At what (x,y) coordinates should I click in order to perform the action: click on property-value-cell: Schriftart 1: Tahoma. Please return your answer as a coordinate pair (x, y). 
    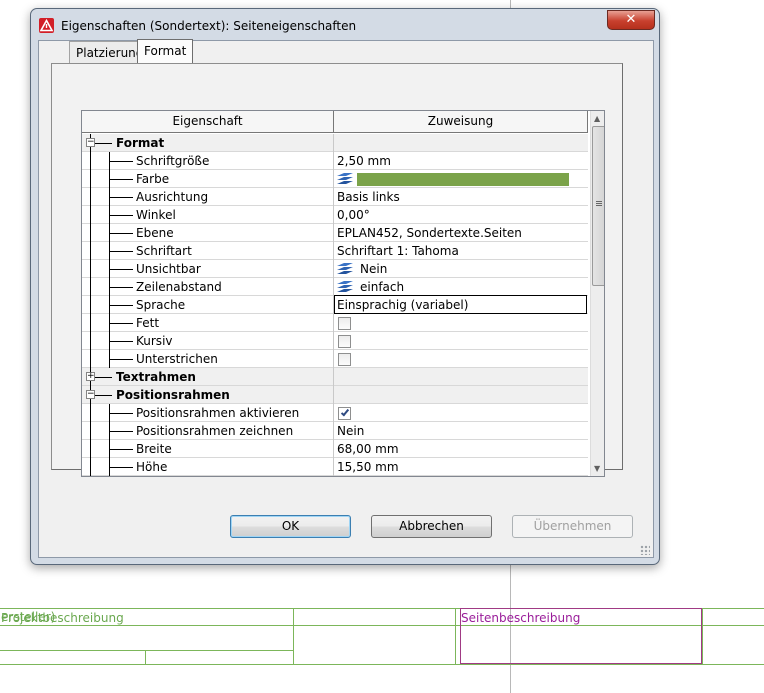
    Looking at the image, I should click on (461, 251).